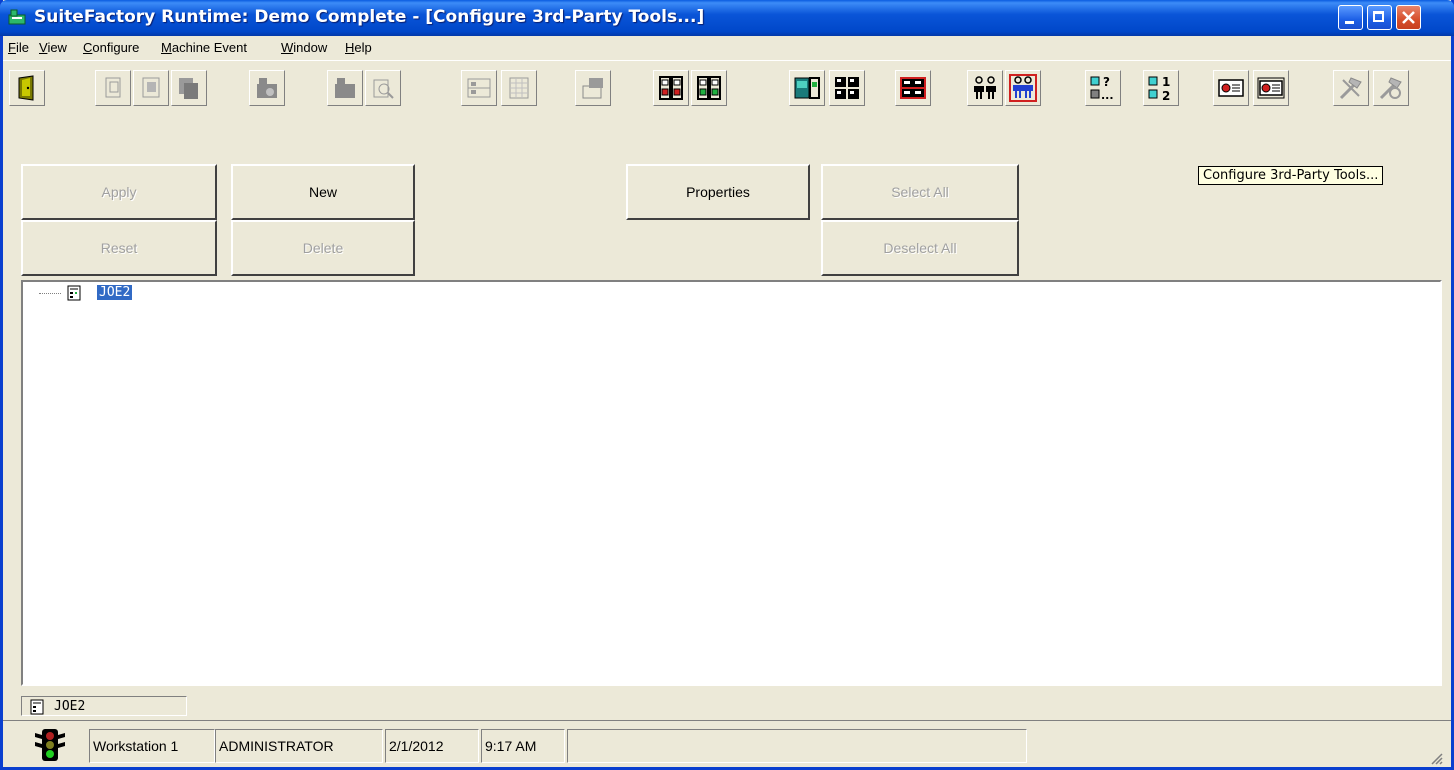  I want to click on status-message, so click(797, 746).